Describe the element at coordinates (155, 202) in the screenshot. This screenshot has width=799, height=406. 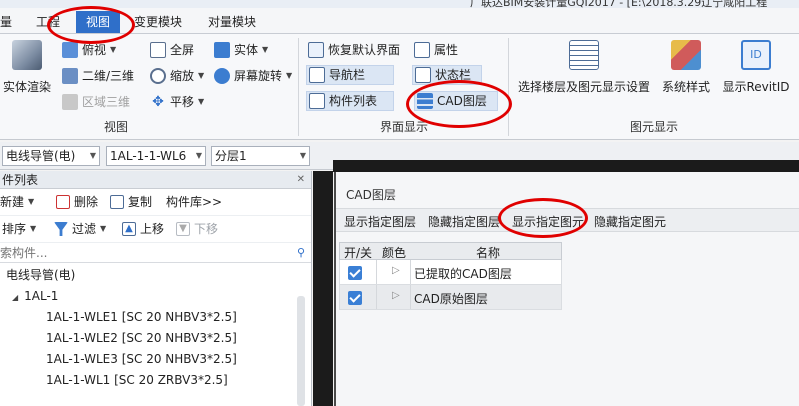
I see `component-toolbar-1: 新建 ▼ 删除 复制 构件库>>` at that location.